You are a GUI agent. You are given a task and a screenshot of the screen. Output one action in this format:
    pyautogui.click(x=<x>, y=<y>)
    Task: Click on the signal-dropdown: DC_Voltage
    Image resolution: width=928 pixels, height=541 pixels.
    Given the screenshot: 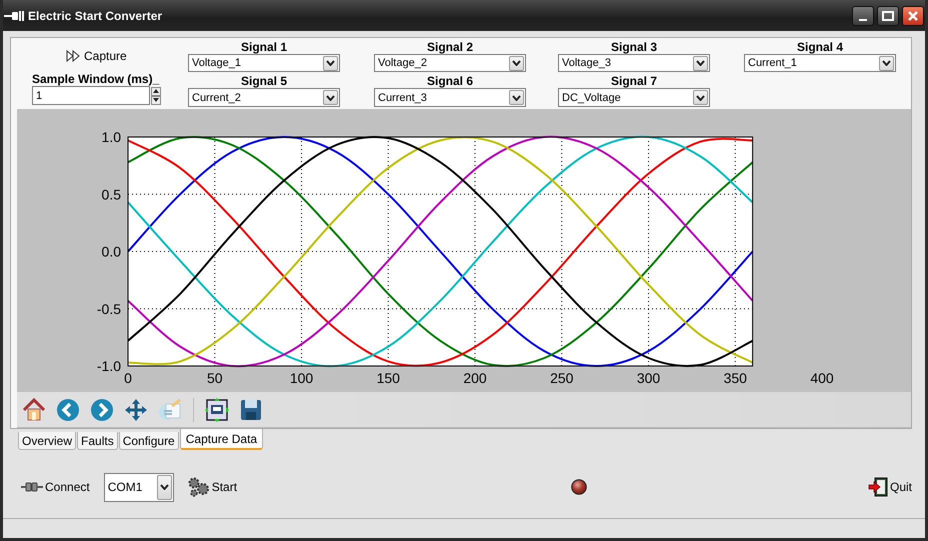 What is the action you would take?
    pyautogui.click(x=634, y=97)
    